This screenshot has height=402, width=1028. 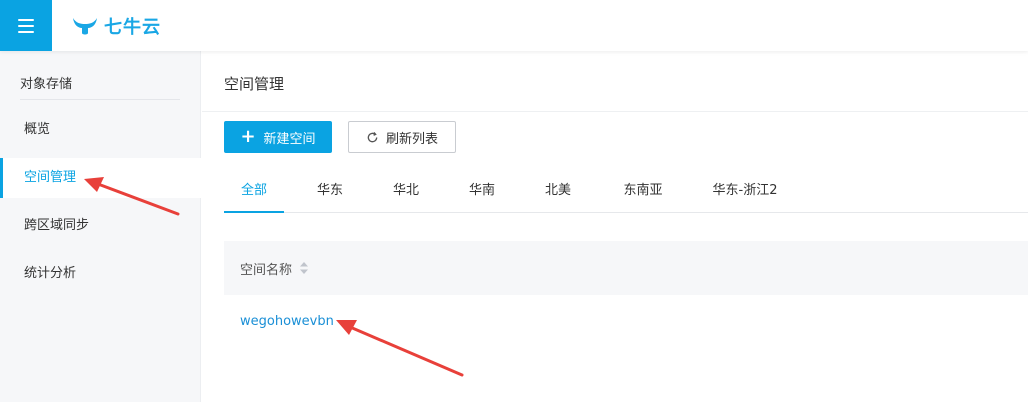 I want to click on refresh-list-label: 刷新列表, so click(x=411, y=139).